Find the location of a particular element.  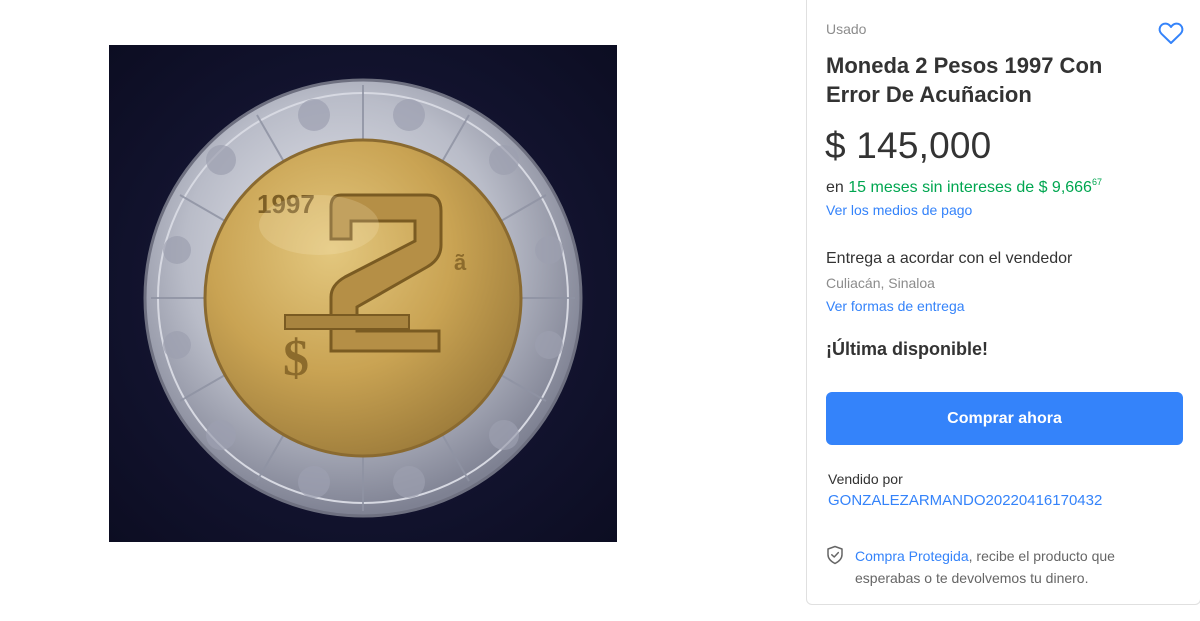

delivery-options-link: Ver formas de entrega is located at coordinates (895, 306).